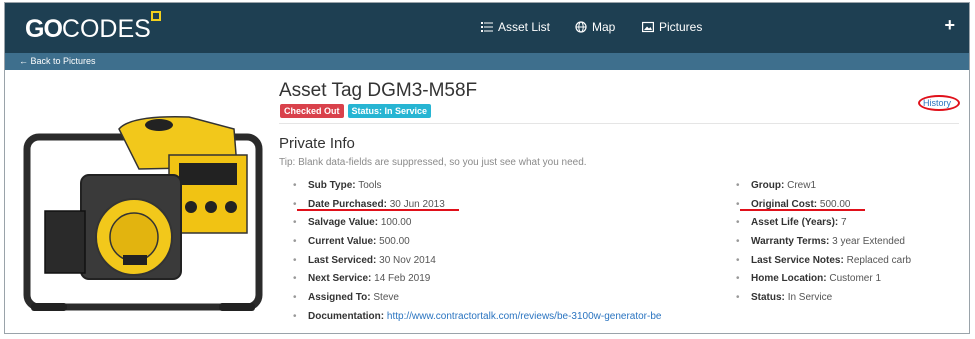  What do you see at coordinates (477, 279) in the screenshot?
I see `field-row-next-service: Next Service: 14 Feb 2019` at bounding box center [477, 279].